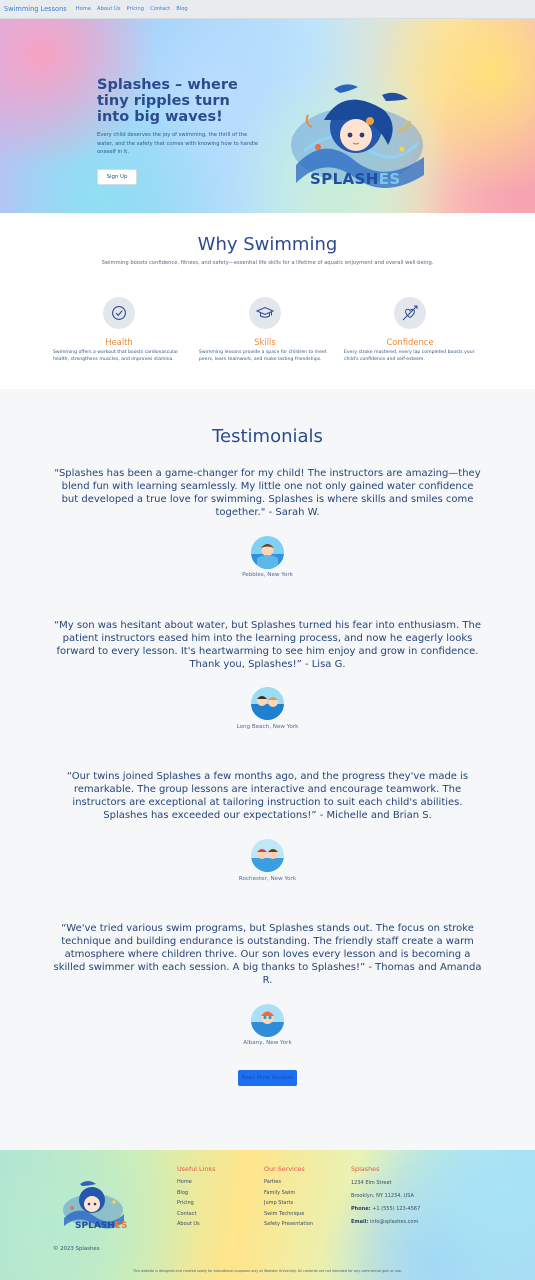 The height and width of the screenshot is (1280, 535). What do you see at coordinates (95, 1226) in the screenshot?
I see `footer-logo-main: SPLASH` at bounding box center [95, 1226].